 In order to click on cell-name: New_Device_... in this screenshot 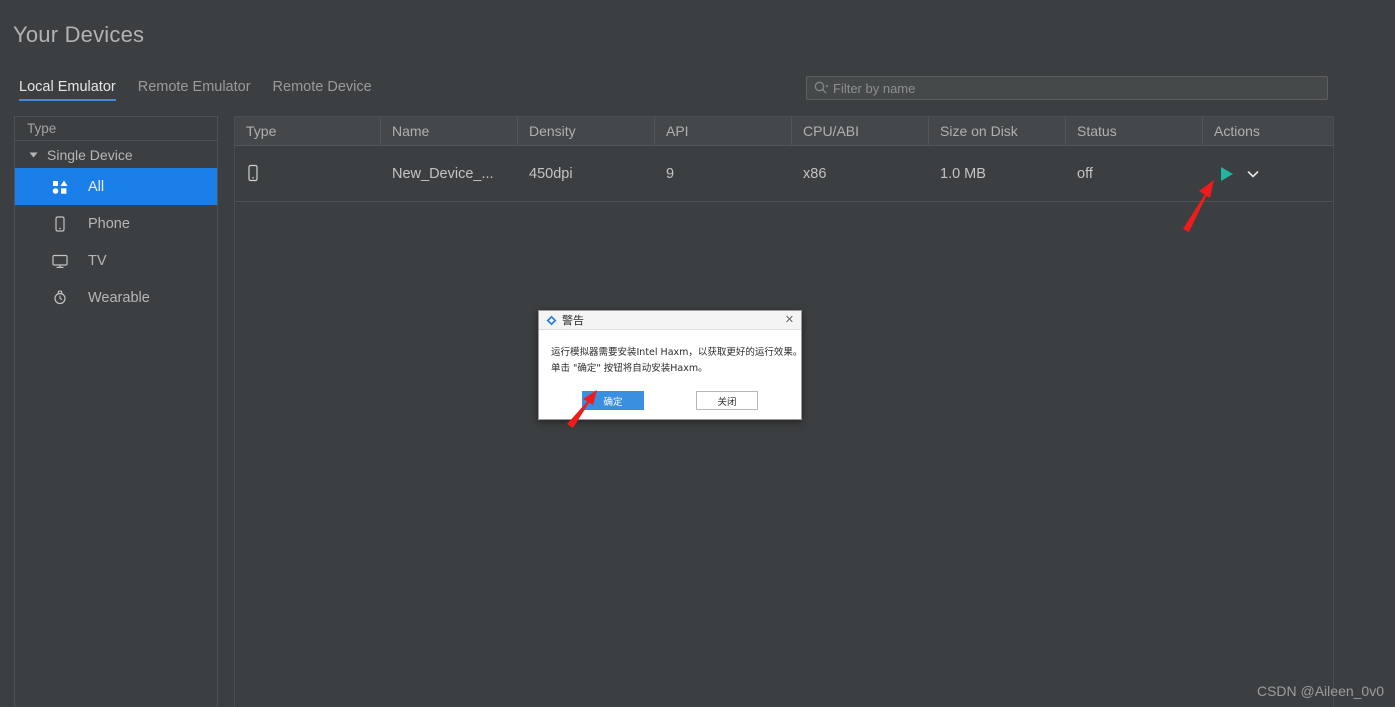, I will do `click(449, 173)`.